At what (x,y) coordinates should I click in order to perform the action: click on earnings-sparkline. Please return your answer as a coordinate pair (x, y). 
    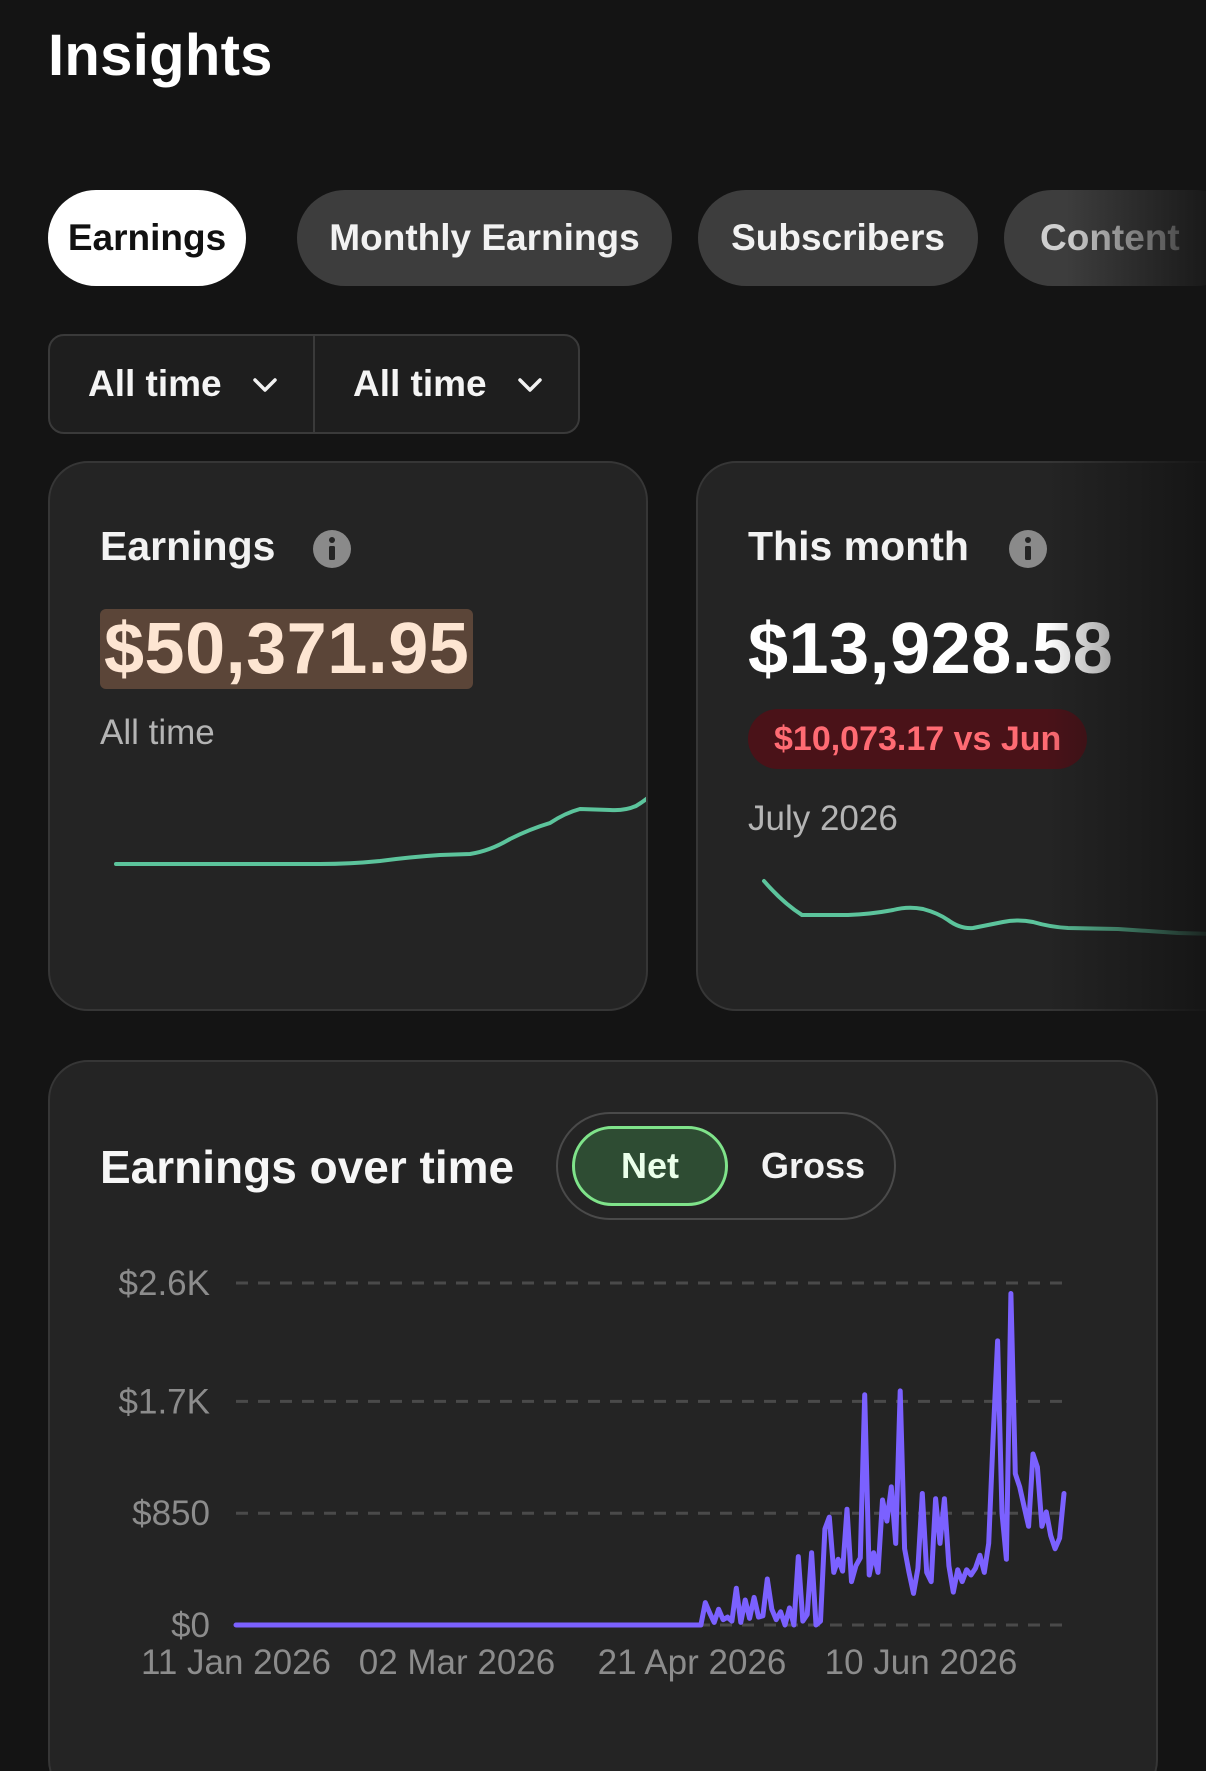
    Looking at the image, I should click on (380, 831).